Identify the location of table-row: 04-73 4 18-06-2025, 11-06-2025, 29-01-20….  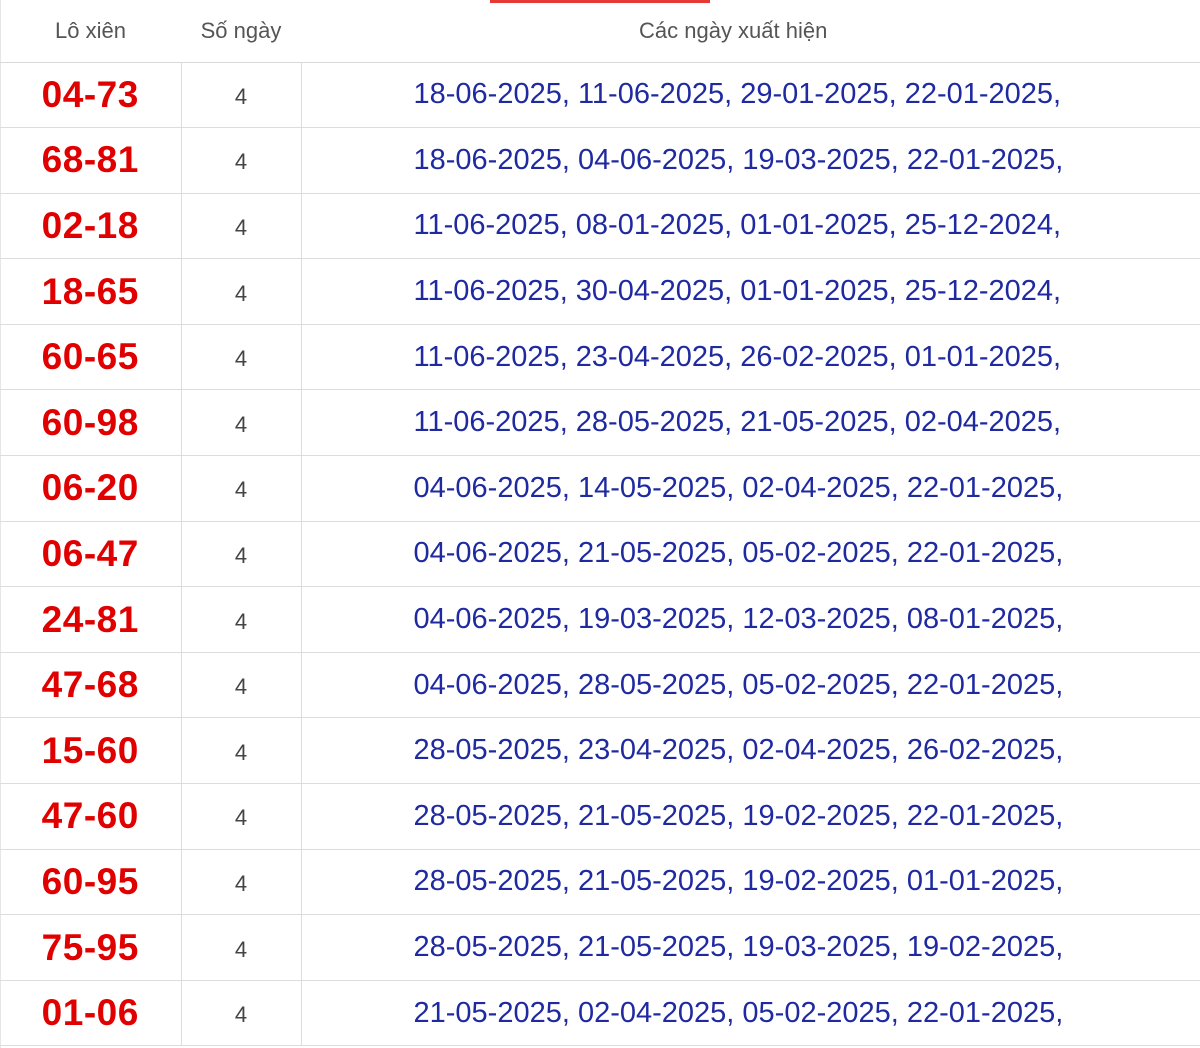
(600, 95).